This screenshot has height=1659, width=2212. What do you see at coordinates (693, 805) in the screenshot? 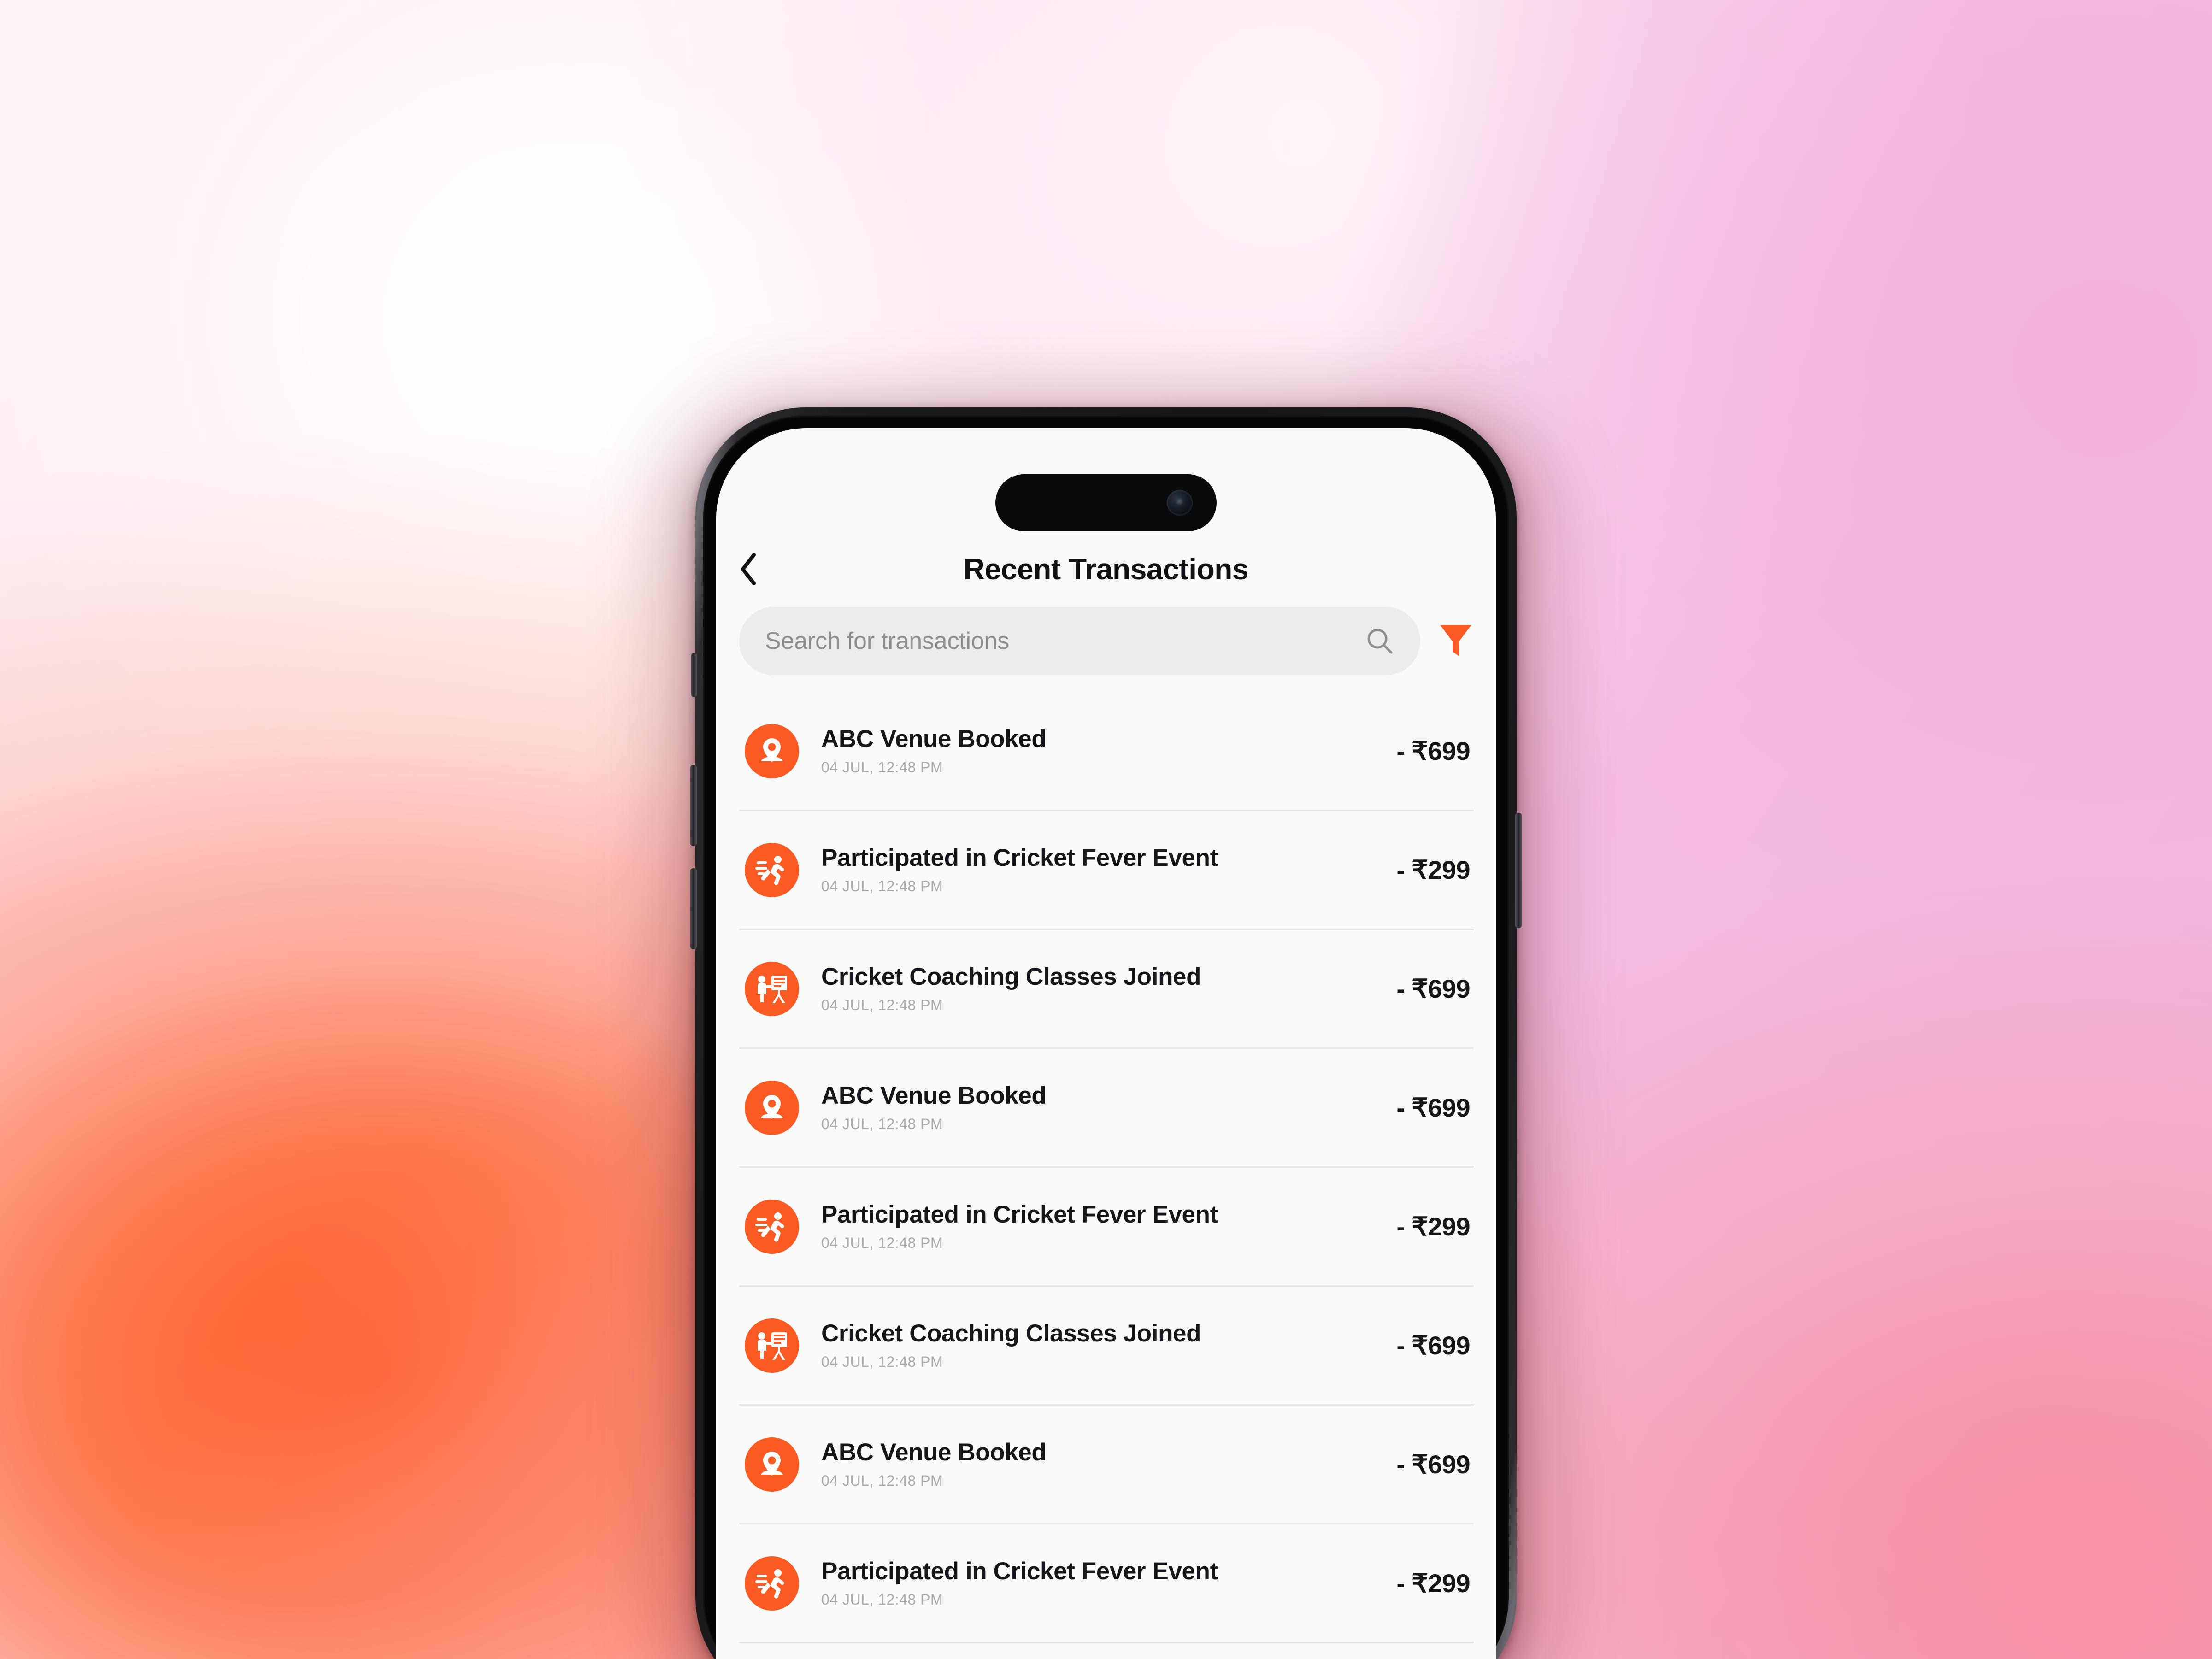
I see `volume-up-button` at bounding box center [693, 805].